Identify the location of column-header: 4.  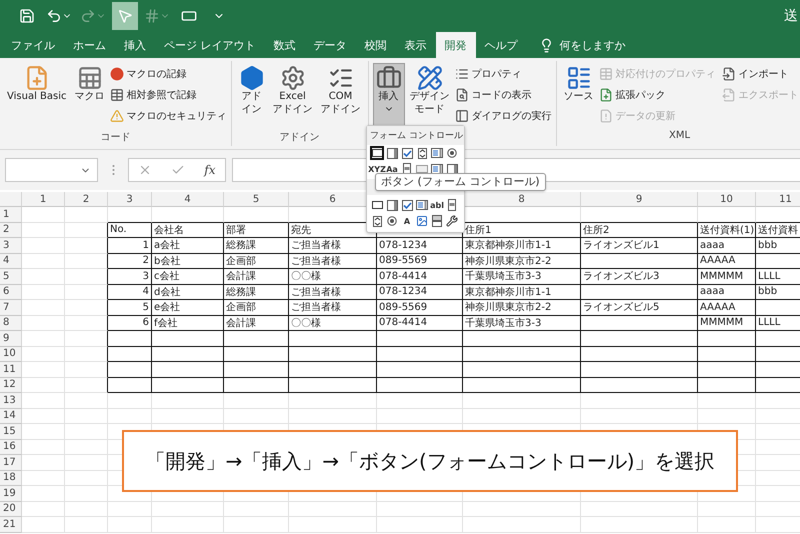
(188, 199).